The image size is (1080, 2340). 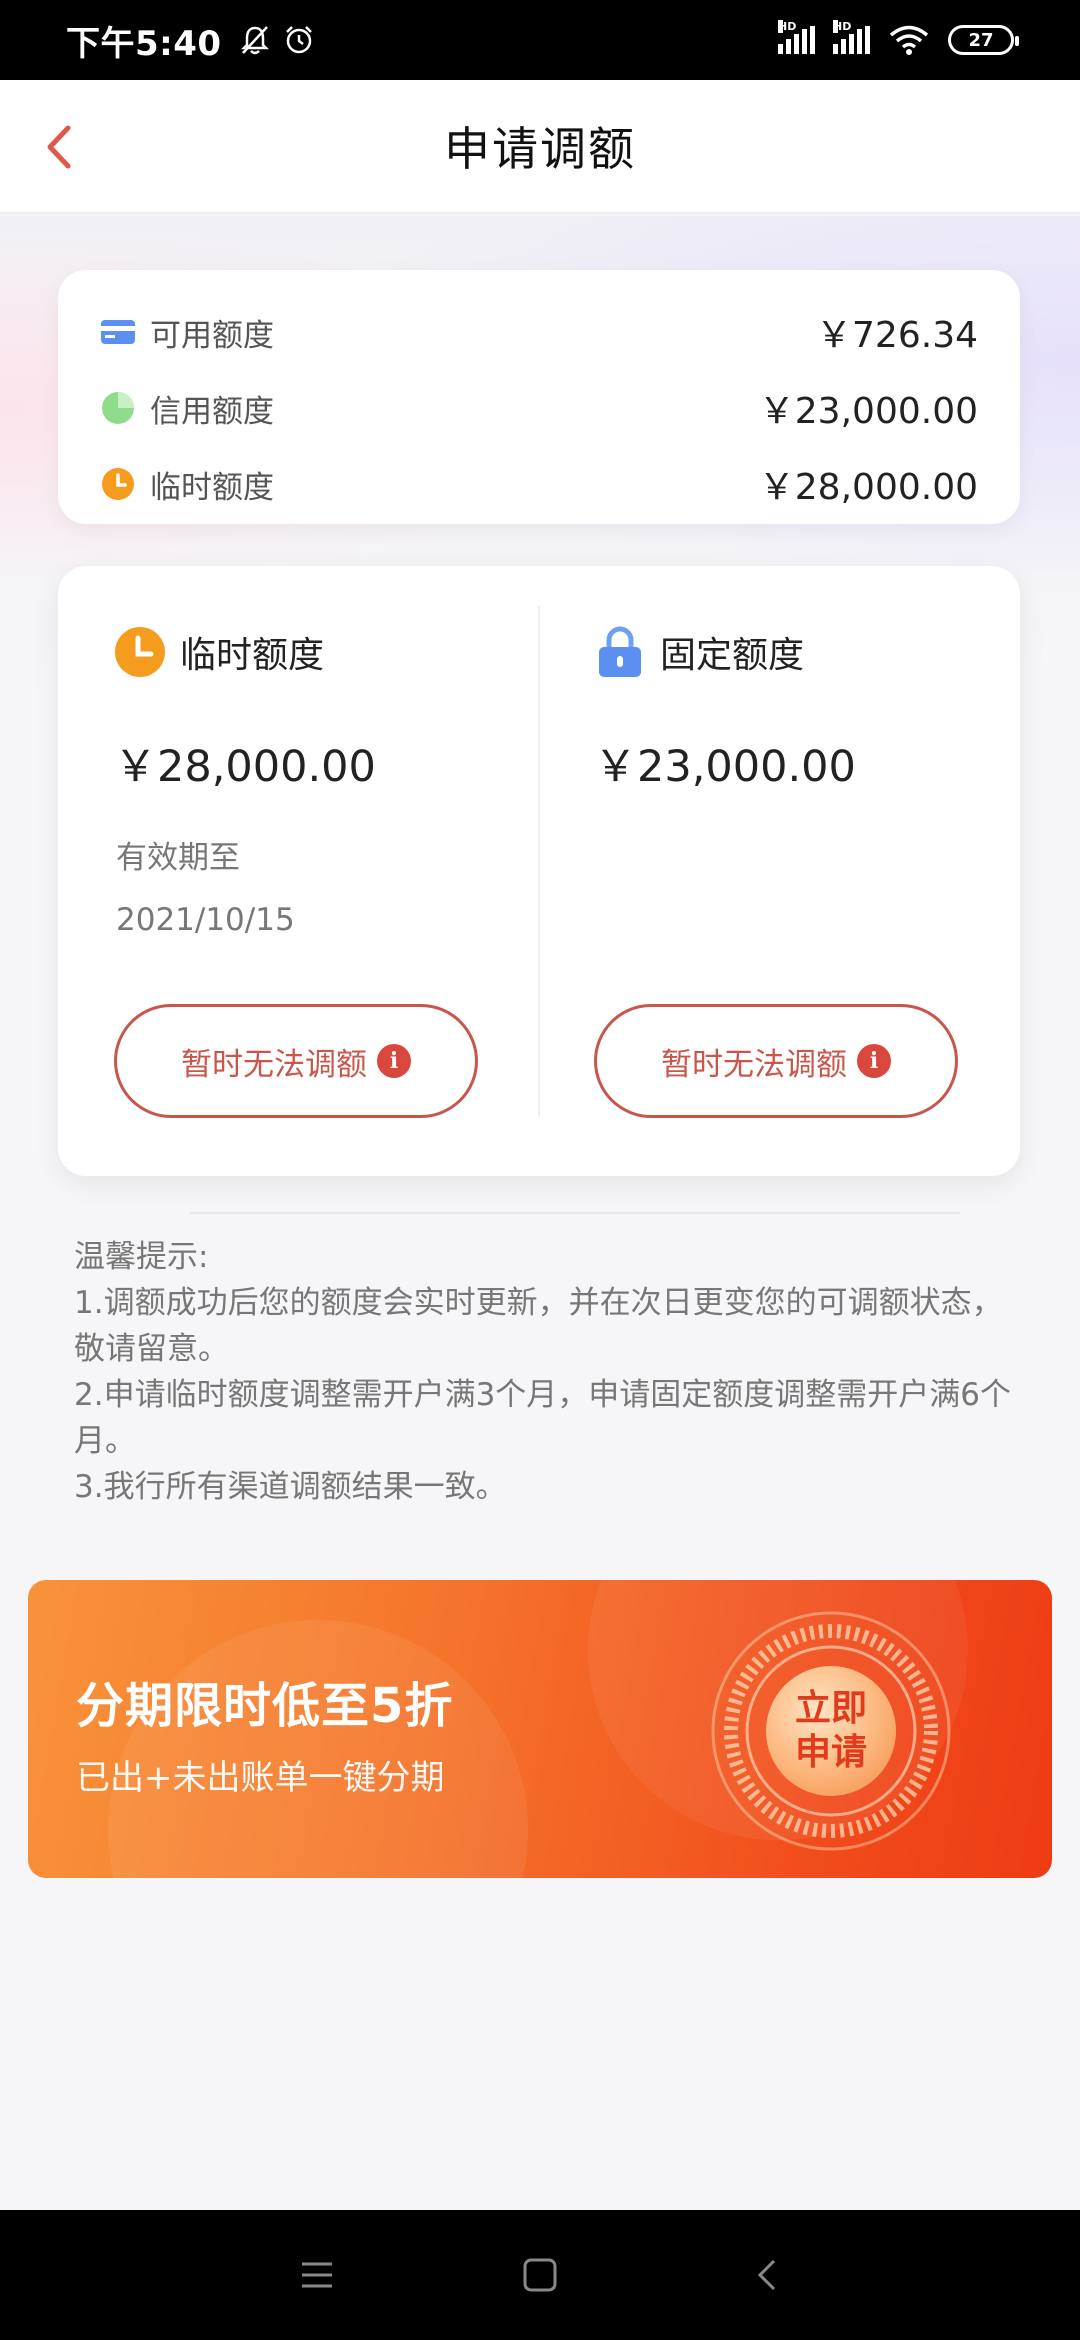 What do you see at coordinates (830, 1708) in the screenshot?
I see `cta-line: 立即` at bounding box center [830, 1708].